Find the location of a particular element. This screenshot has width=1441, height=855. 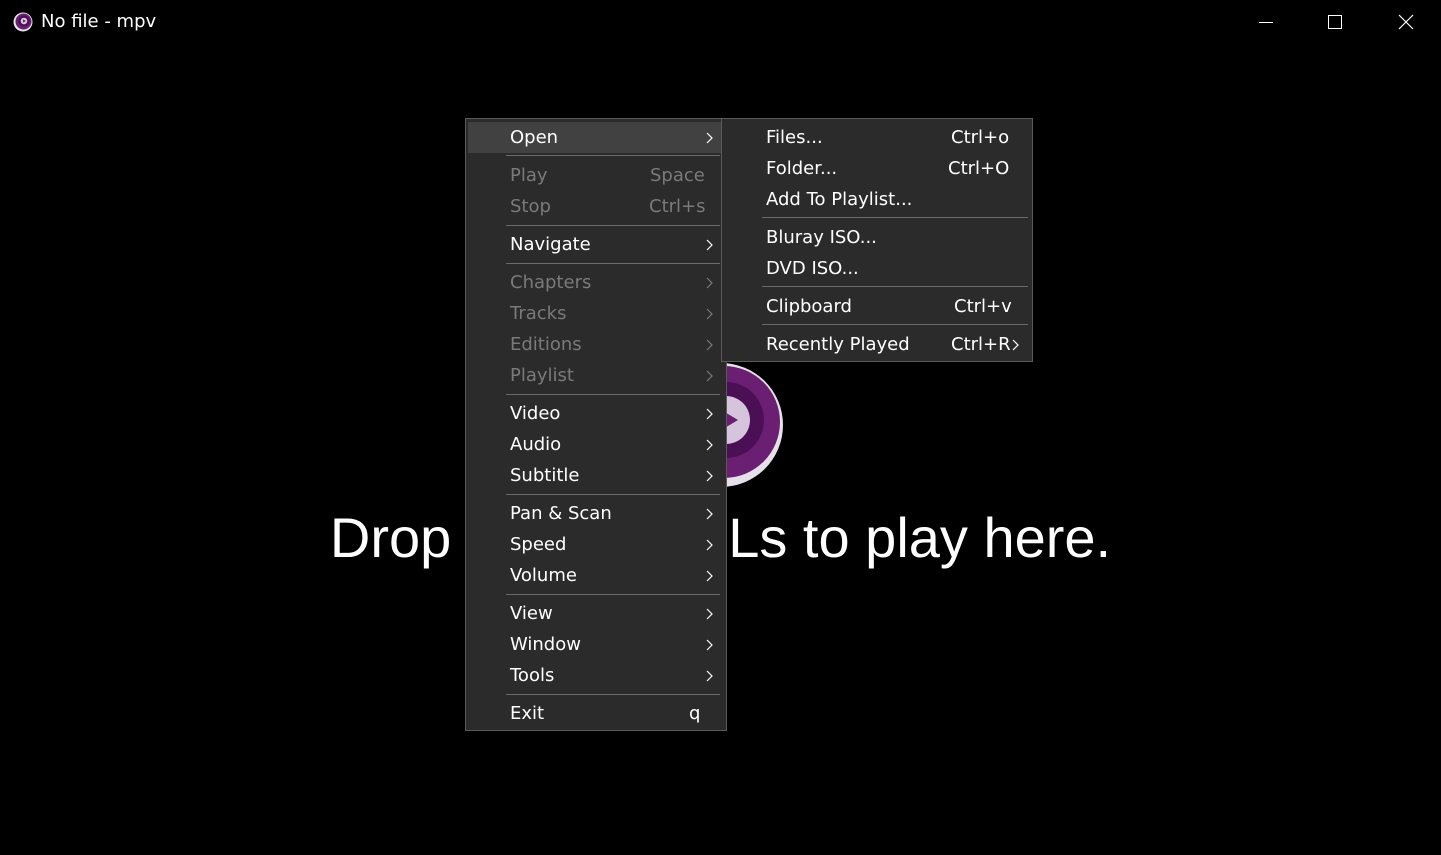

maximize-button is located at coordinates (1335, 22).